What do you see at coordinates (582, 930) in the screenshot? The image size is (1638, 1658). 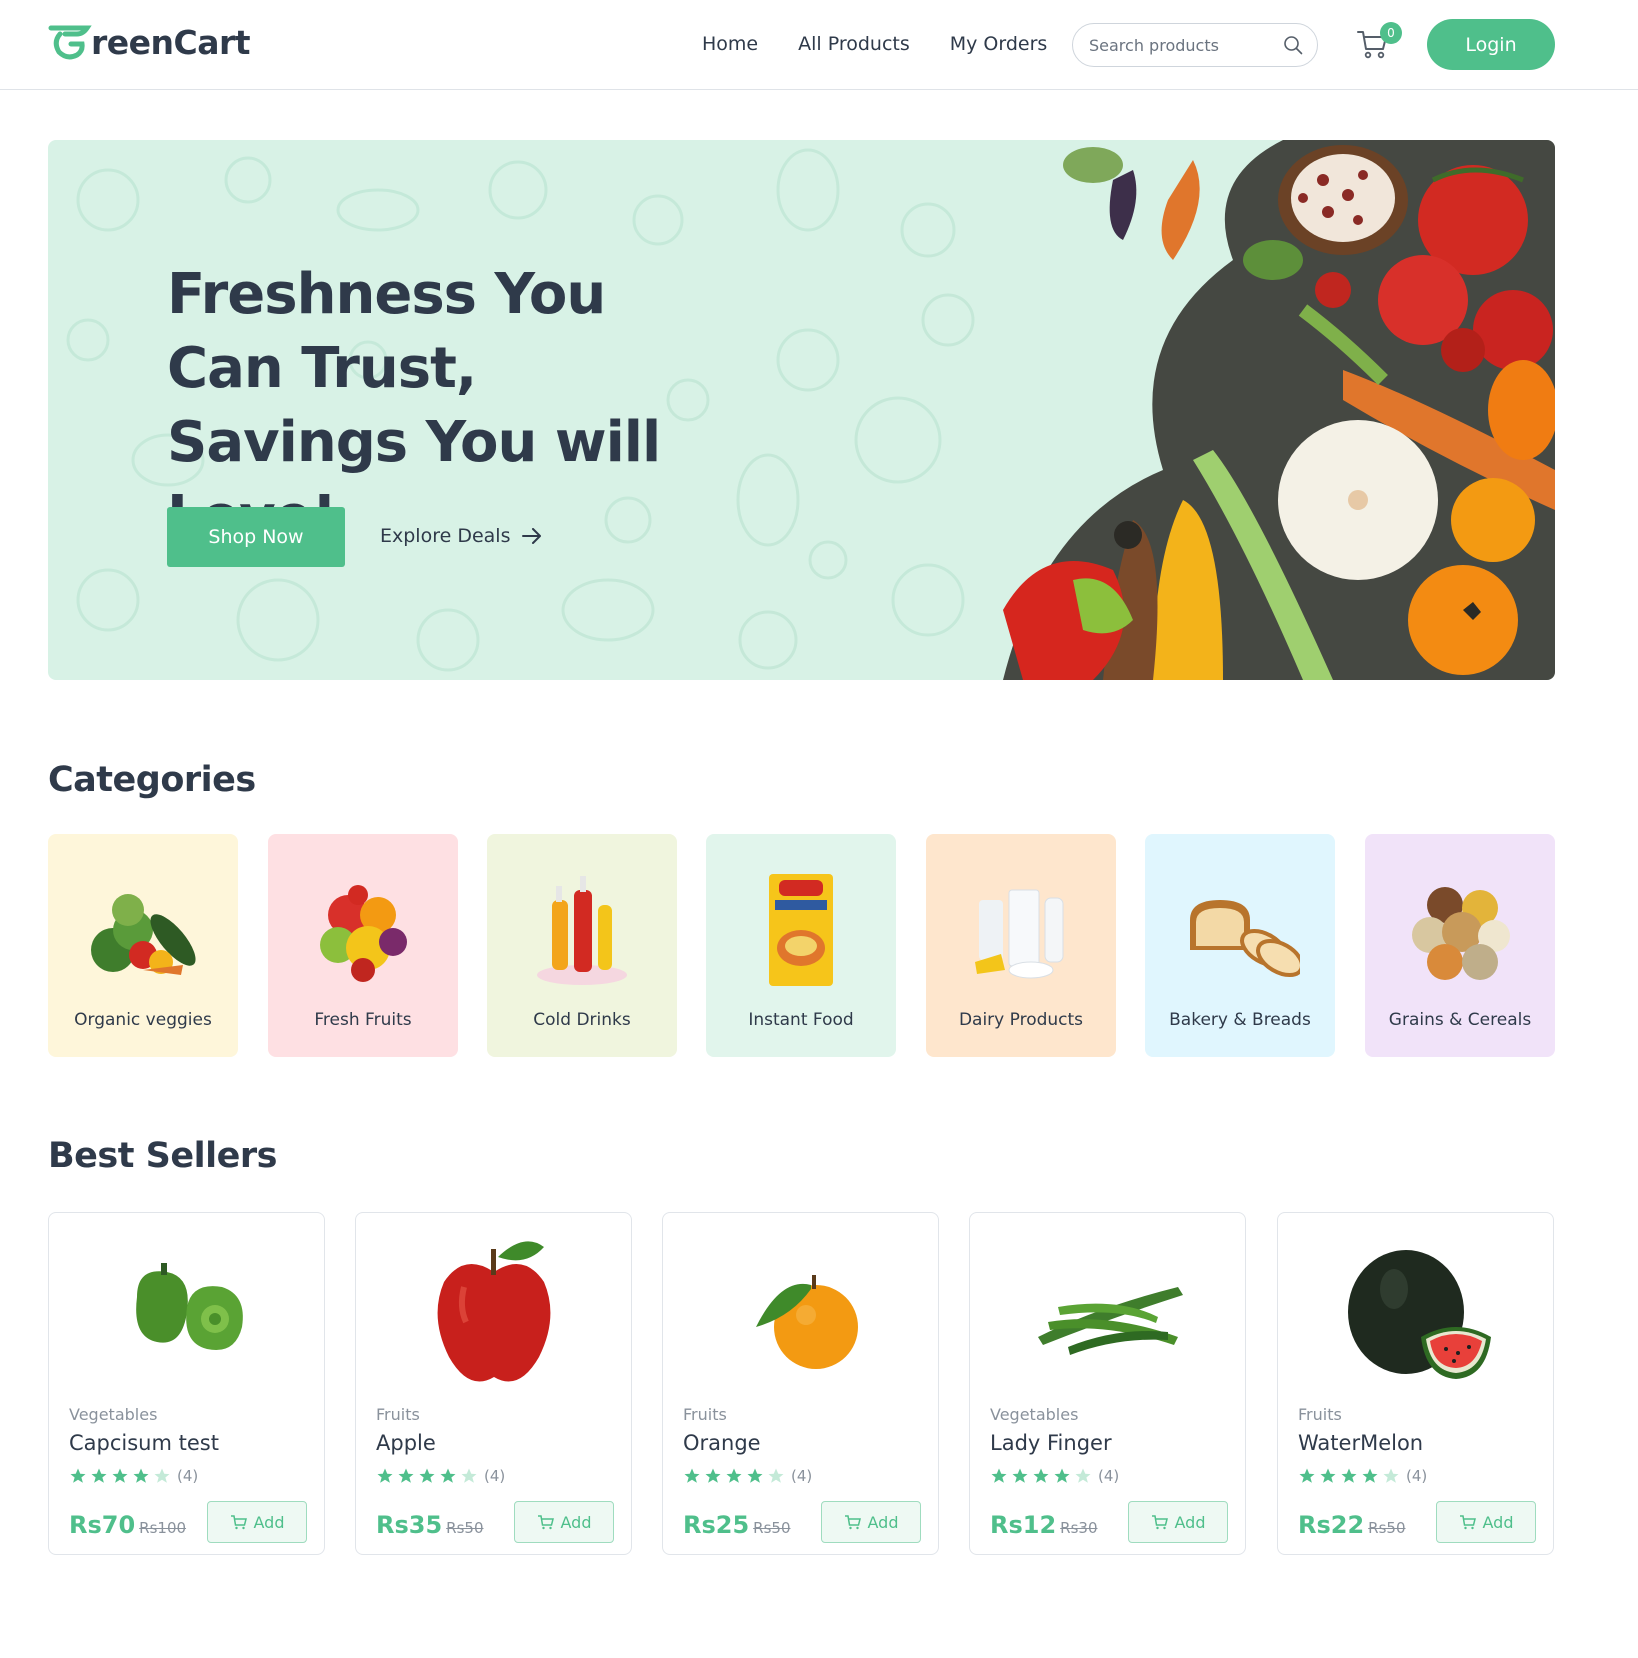 I see `drinks-image` at bounding box center [582, 930].